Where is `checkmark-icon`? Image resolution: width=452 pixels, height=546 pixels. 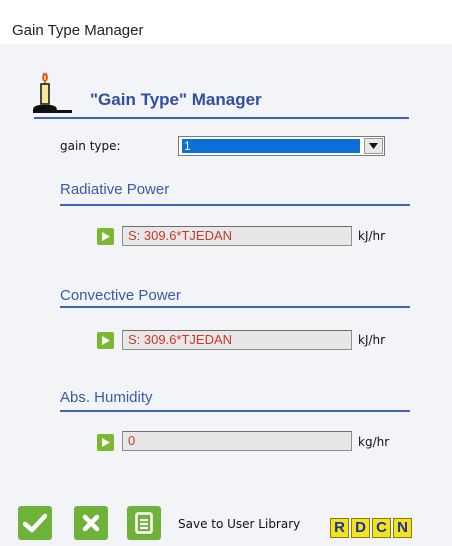 checkmark-icon is located at coordinates (35, 523).